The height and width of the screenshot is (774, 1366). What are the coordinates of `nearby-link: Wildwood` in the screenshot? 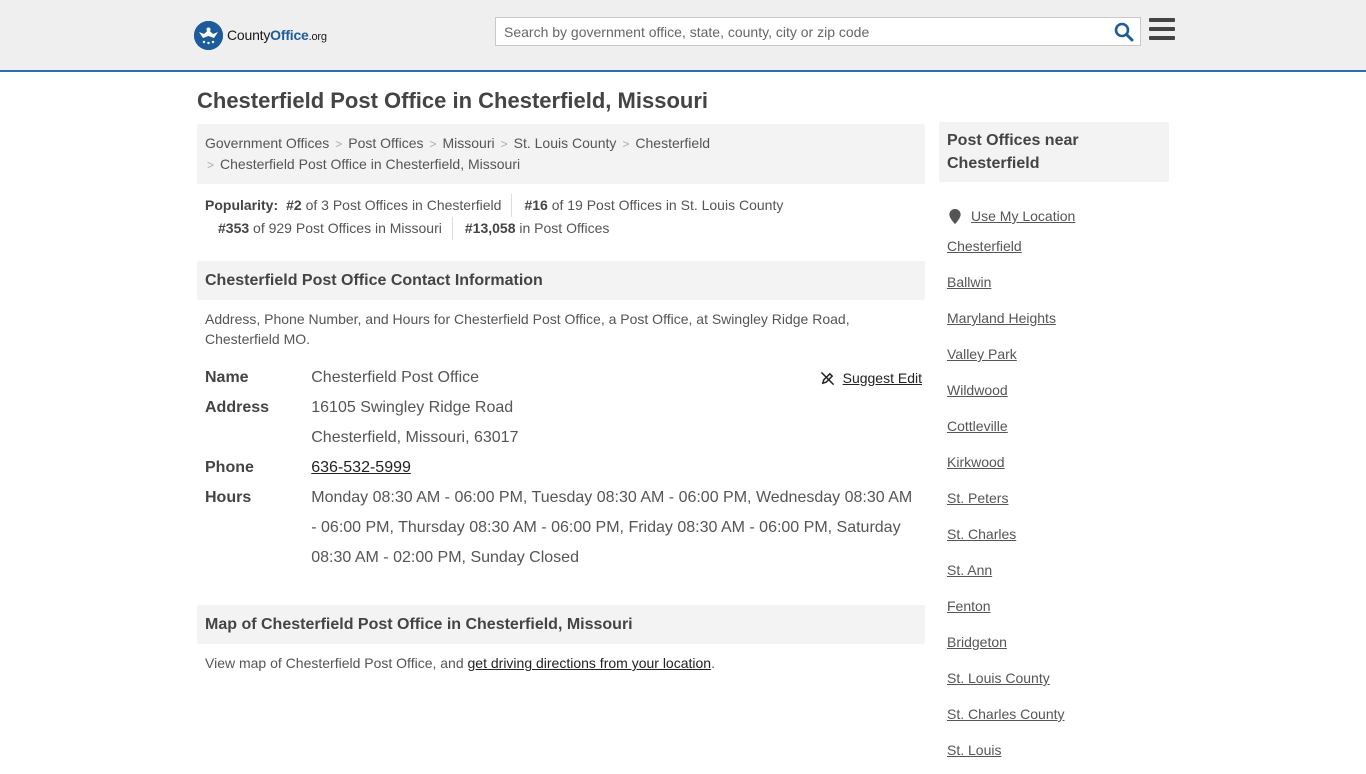 It's located at (977, 390).